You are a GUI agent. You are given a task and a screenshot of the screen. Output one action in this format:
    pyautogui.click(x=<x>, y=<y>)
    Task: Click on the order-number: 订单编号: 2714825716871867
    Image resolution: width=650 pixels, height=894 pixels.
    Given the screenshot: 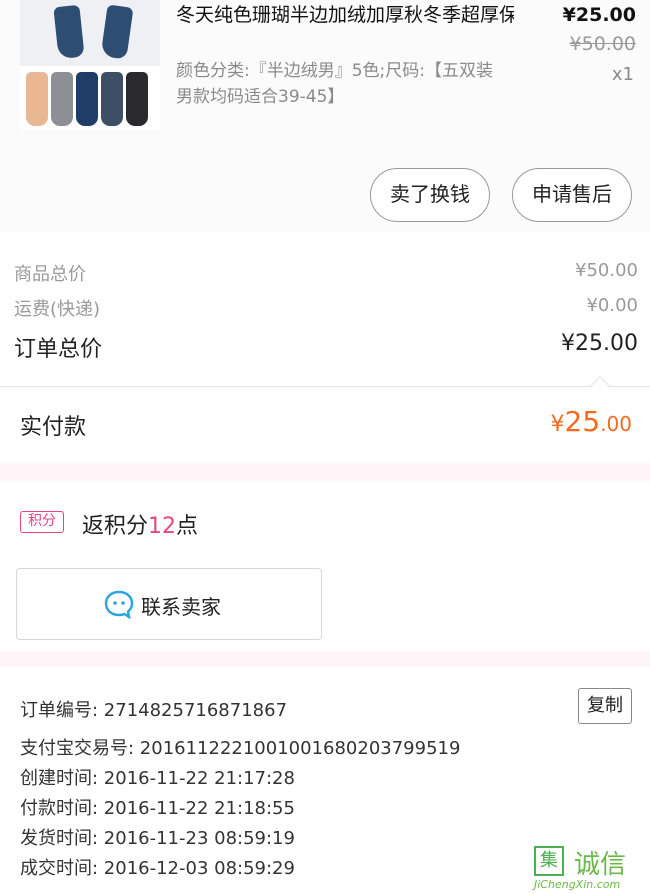 What is the action you would take?
    pyautogui.click(x=154, y=710)
    